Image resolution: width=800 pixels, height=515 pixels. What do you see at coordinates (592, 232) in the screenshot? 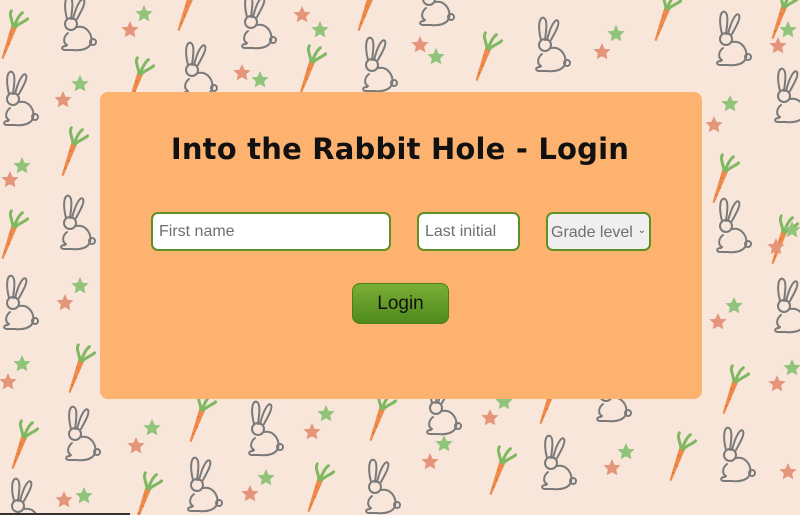
I see `grade-level-selected-value: Grade level` at bounding box center [592, 232].